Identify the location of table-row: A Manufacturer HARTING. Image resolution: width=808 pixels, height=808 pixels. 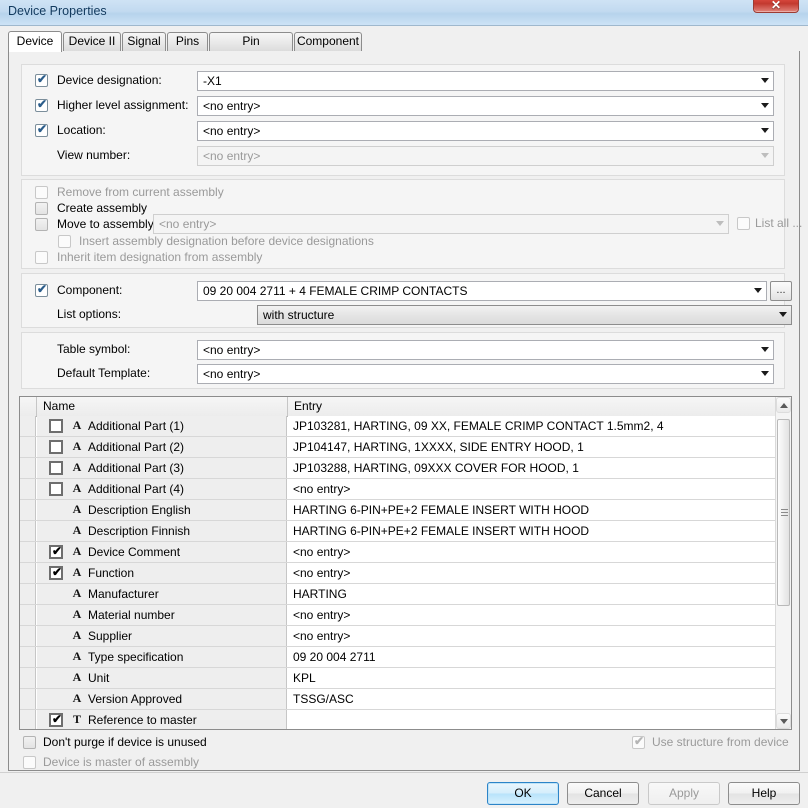
(405, 594).